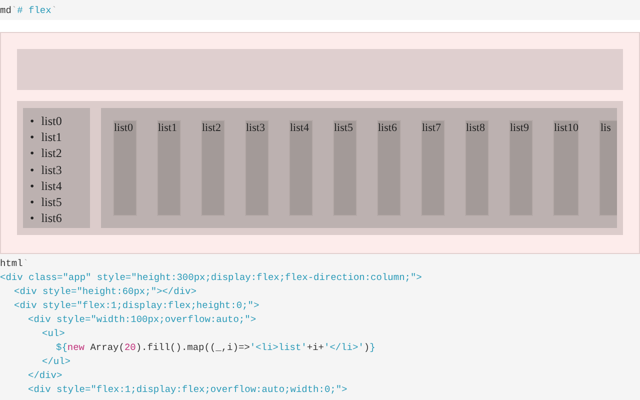 Image resolution: width=640 pixels, height=400 pixels. Describe the element at coordinates (566, 168) in the screenshot. I see `list-item: list10` at that location.